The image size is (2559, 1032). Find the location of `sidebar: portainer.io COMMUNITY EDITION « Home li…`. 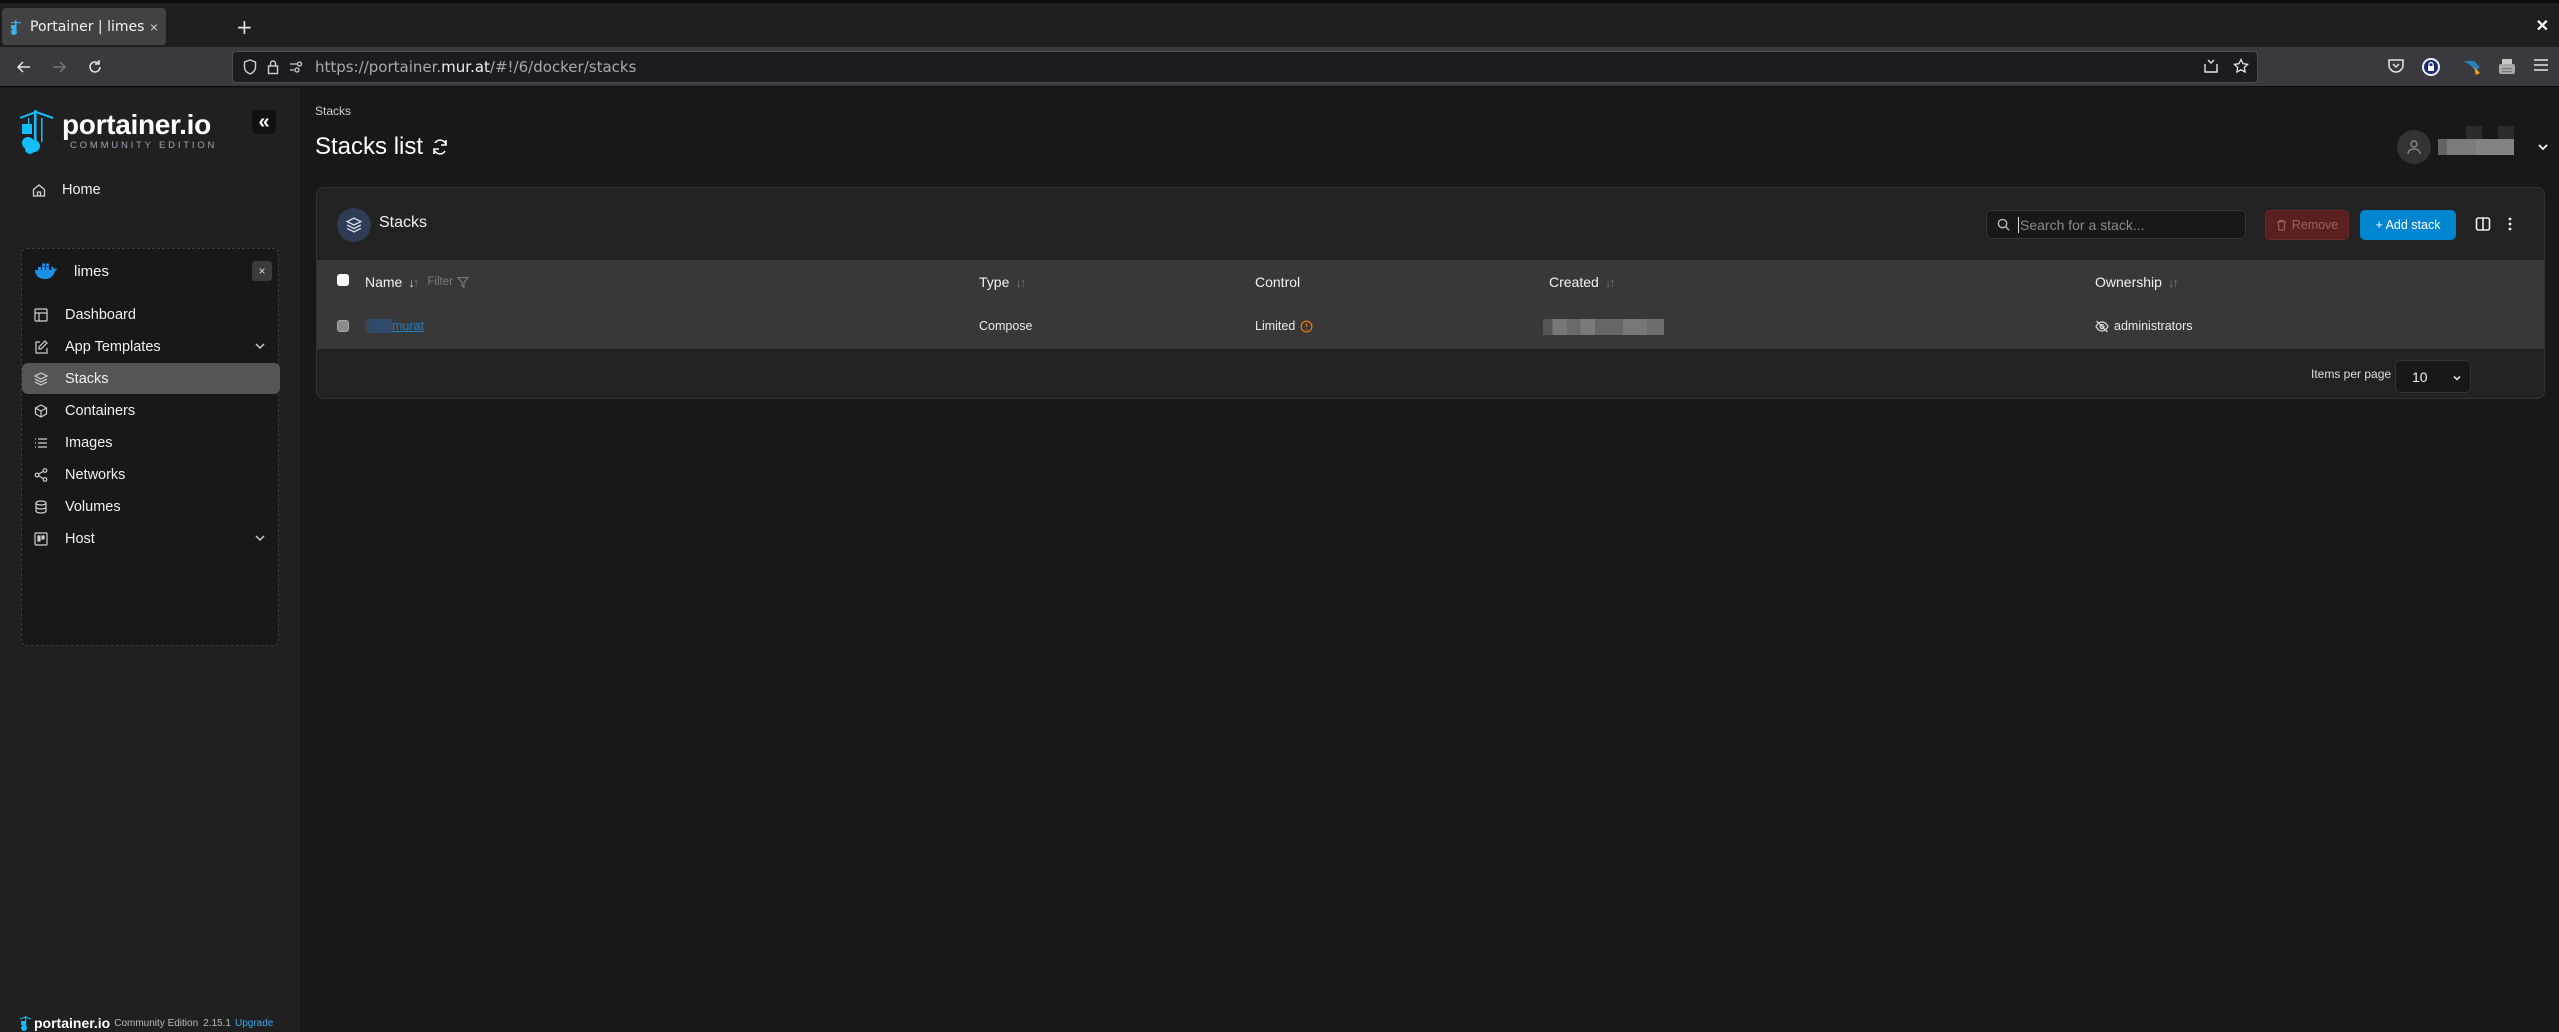

sidebar: portainer.io COMMUNITY EDITION « Home li… is located at coordinates (150, 560).